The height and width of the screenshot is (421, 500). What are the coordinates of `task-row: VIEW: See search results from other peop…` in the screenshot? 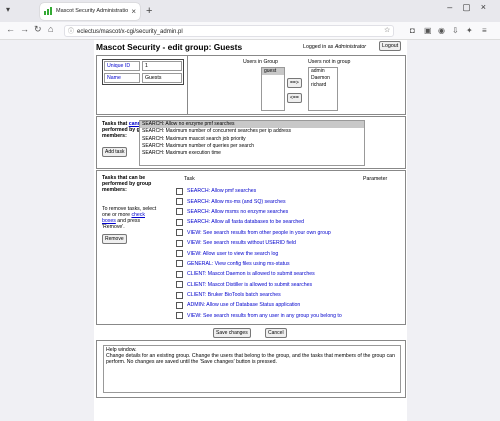 It's located at (286, 233).